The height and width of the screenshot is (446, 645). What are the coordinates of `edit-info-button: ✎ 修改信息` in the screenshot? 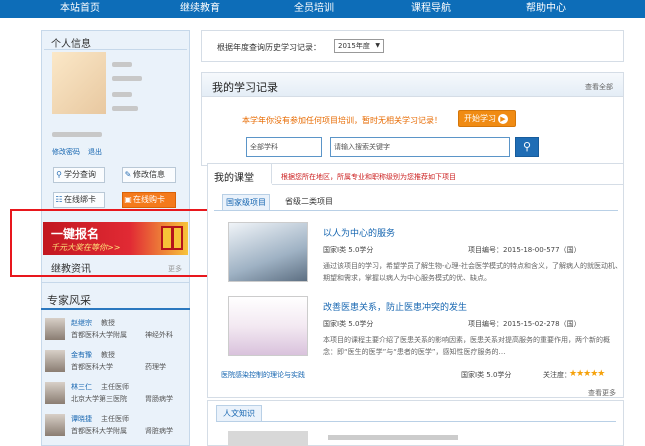 It's located at (149, 175).